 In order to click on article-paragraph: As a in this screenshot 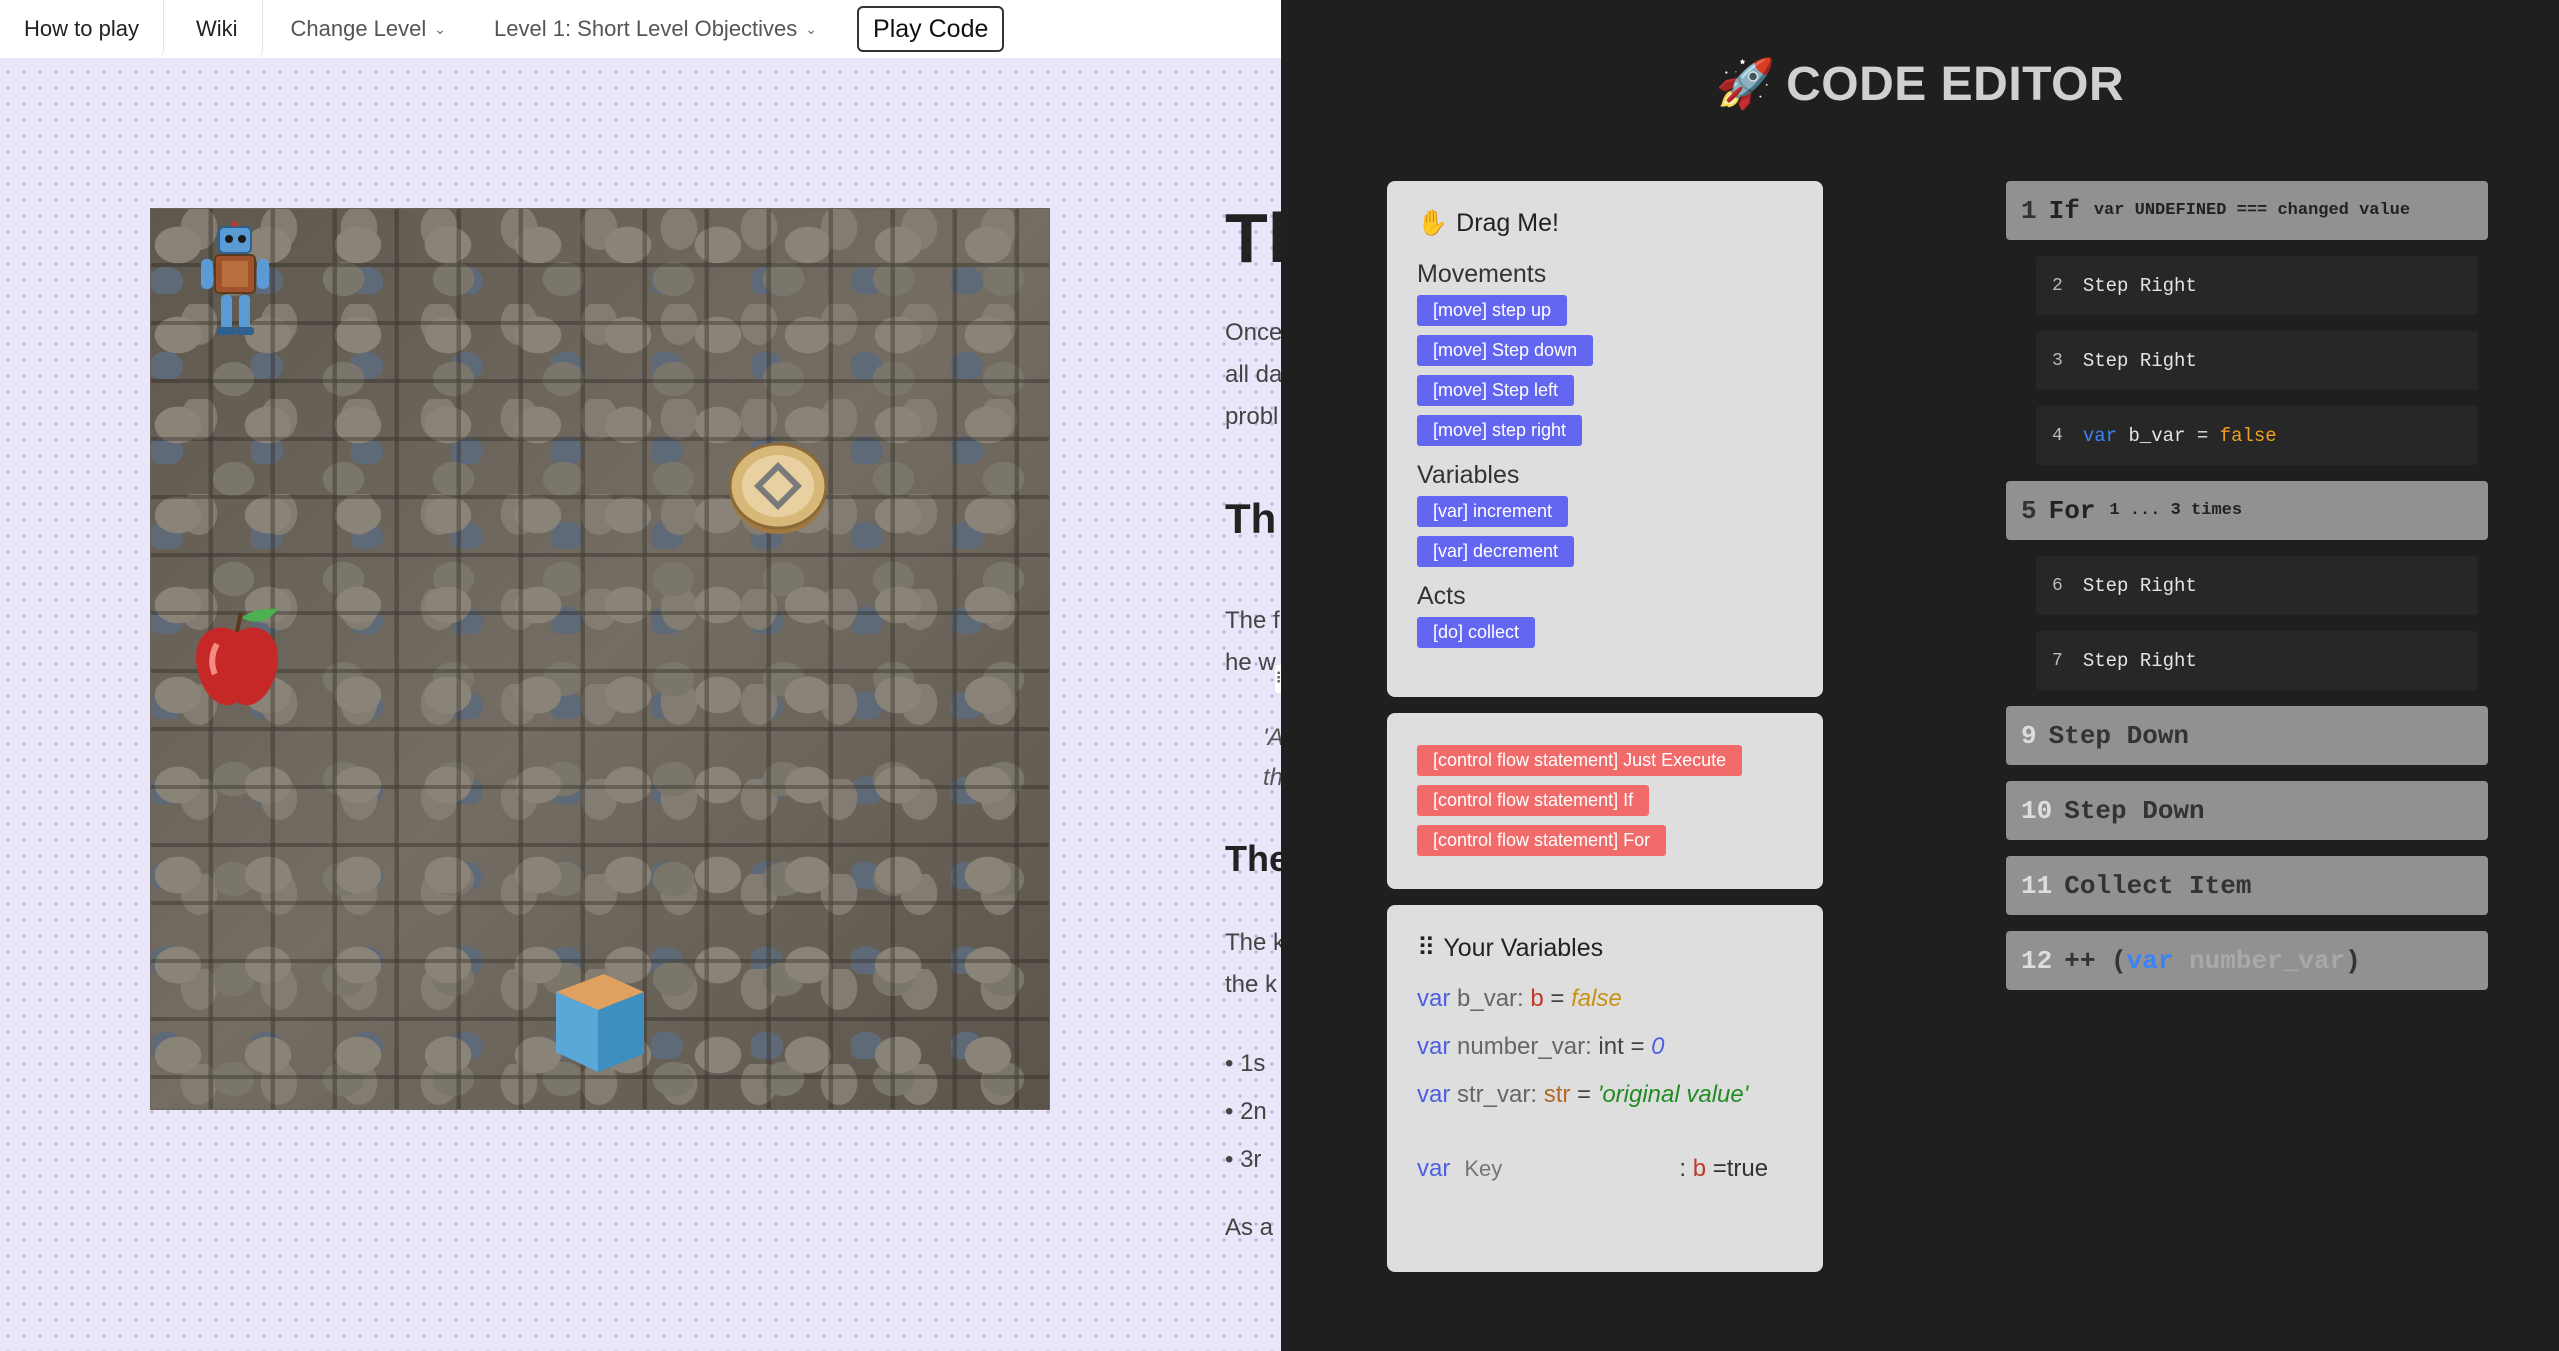, I will do `click(1249, 1227)`.